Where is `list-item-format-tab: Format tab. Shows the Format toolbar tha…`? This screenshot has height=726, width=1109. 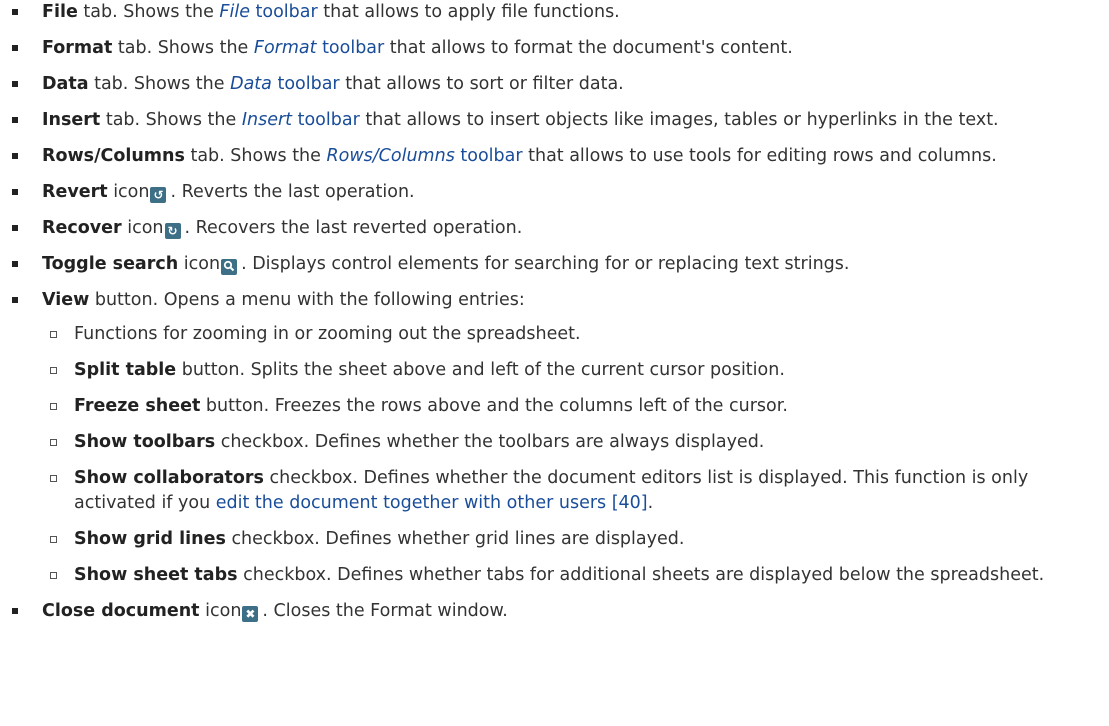 list-item-format-tab: Format tab. Shows the Format toolbar tha… is located at coordinates (554, 48).